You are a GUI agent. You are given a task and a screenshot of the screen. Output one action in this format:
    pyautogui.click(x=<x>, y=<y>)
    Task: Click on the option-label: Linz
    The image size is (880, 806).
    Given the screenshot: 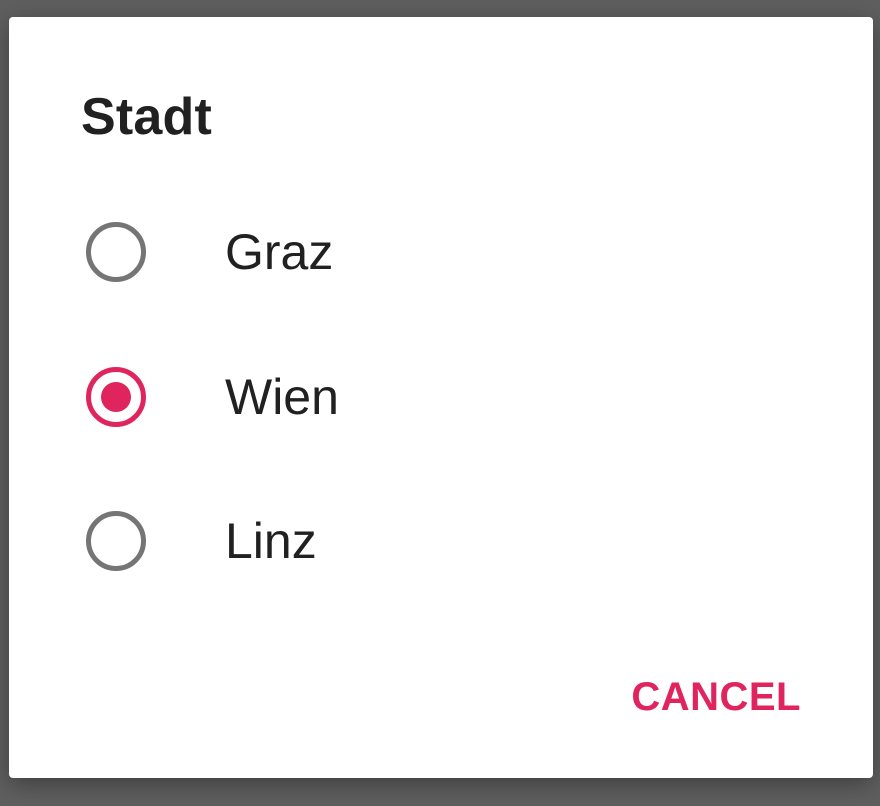 What is the action you would take?
    pyautogui.click(x=271, y=541)
    